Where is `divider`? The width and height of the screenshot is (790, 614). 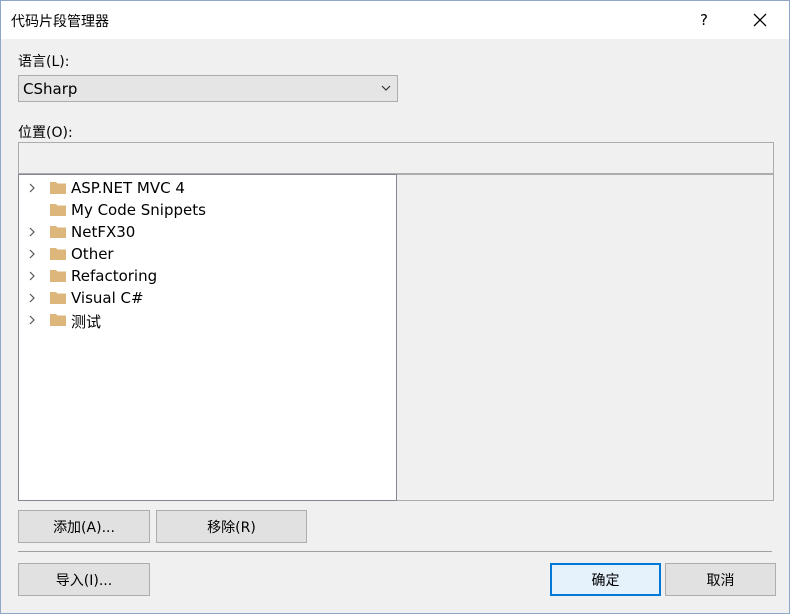
divider is located at coordinates (395, 551).